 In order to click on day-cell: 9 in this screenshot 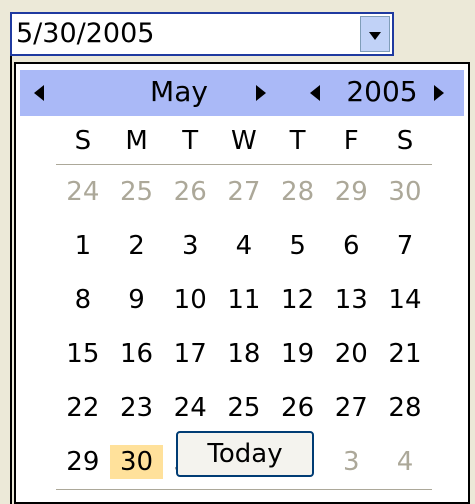, I will do `click(137, 300)`.